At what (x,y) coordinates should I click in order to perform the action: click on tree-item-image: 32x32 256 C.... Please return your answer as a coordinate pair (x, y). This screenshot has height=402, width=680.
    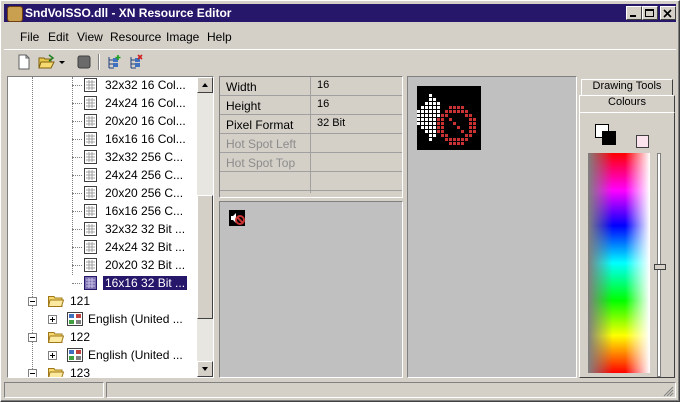
    Looking at the image, I should click on (104, 157).